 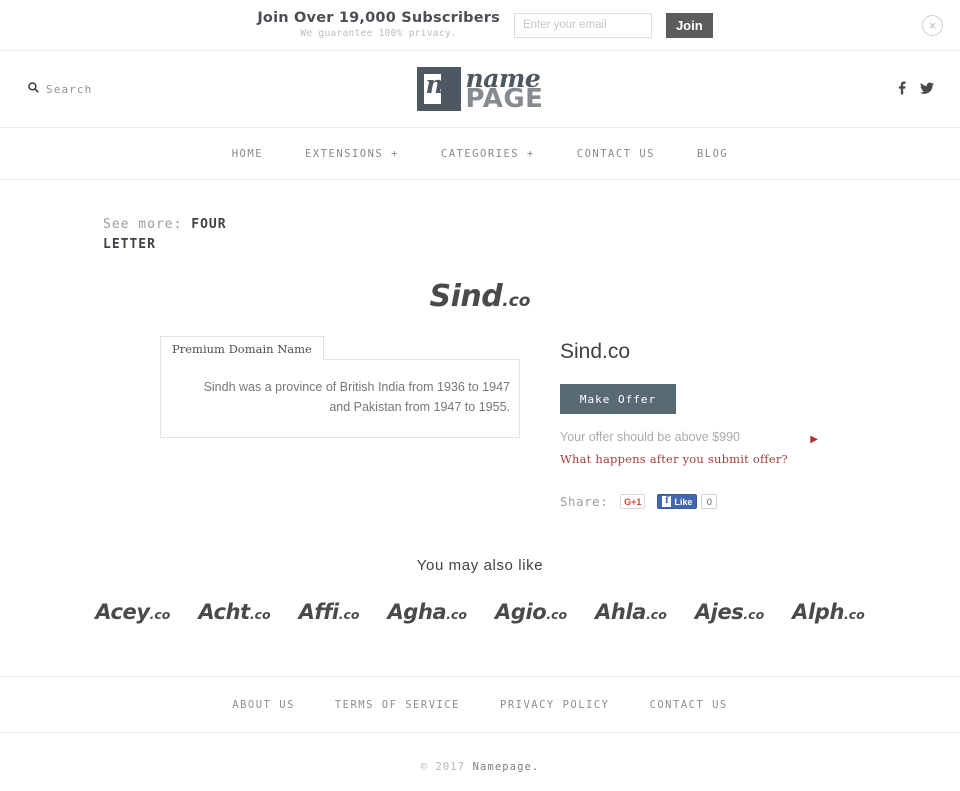 I want to click on domain-hero-tld: .co, so click(x=516, y=301).